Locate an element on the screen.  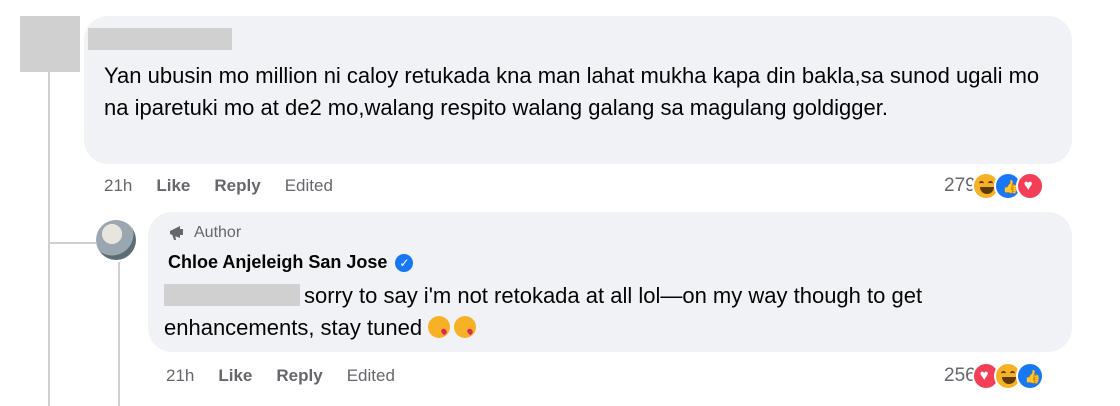
megaphone-icon is located at coordinates (176, 233).